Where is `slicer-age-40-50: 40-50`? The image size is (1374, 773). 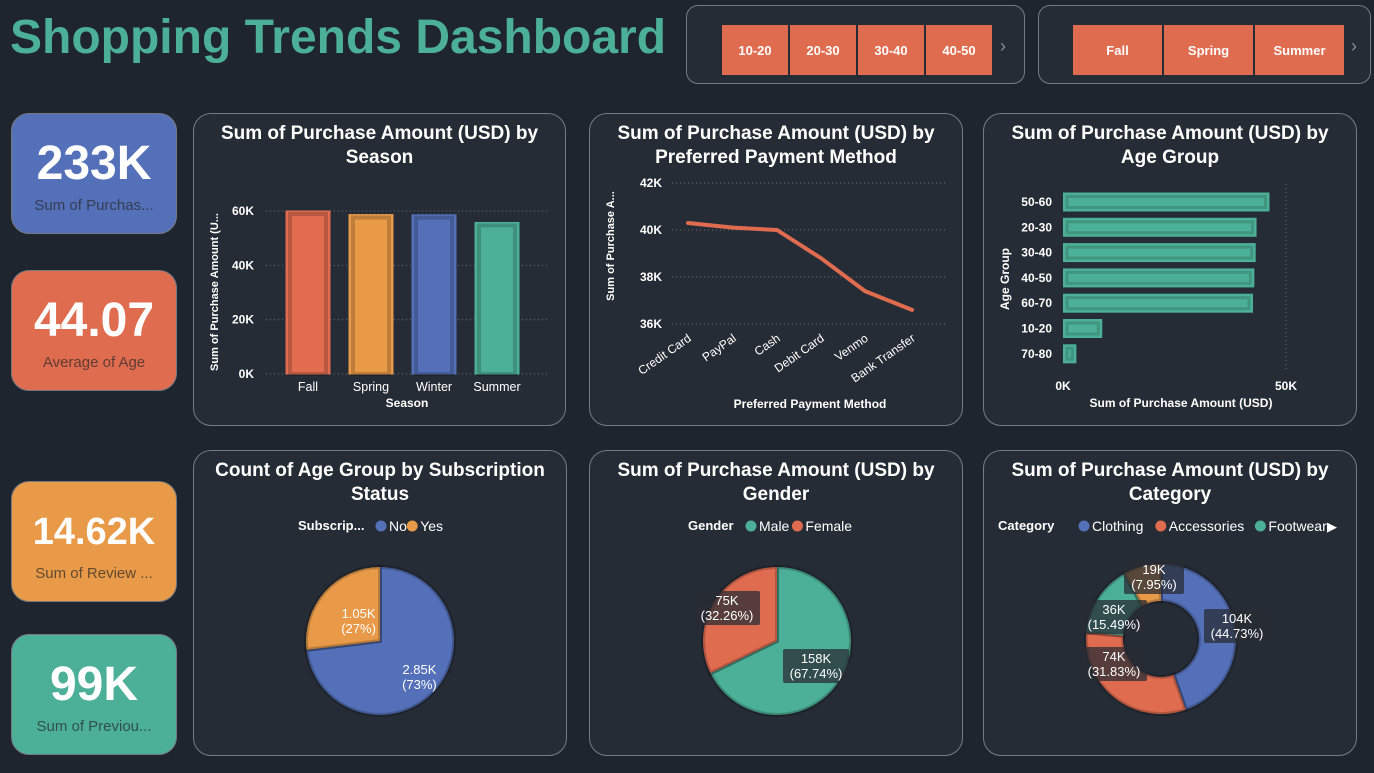 slicer-age-40-50: 40-50 is located at coordinates (959, 50).